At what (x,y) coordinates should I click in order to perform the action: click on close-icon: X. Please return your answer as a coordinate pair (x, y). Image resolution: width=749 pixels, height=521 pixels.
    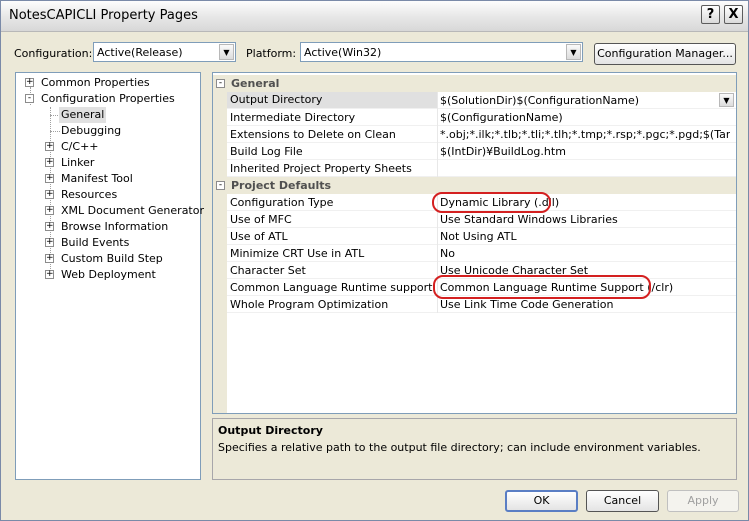
    Looking at the image, I should click on (733, 14).